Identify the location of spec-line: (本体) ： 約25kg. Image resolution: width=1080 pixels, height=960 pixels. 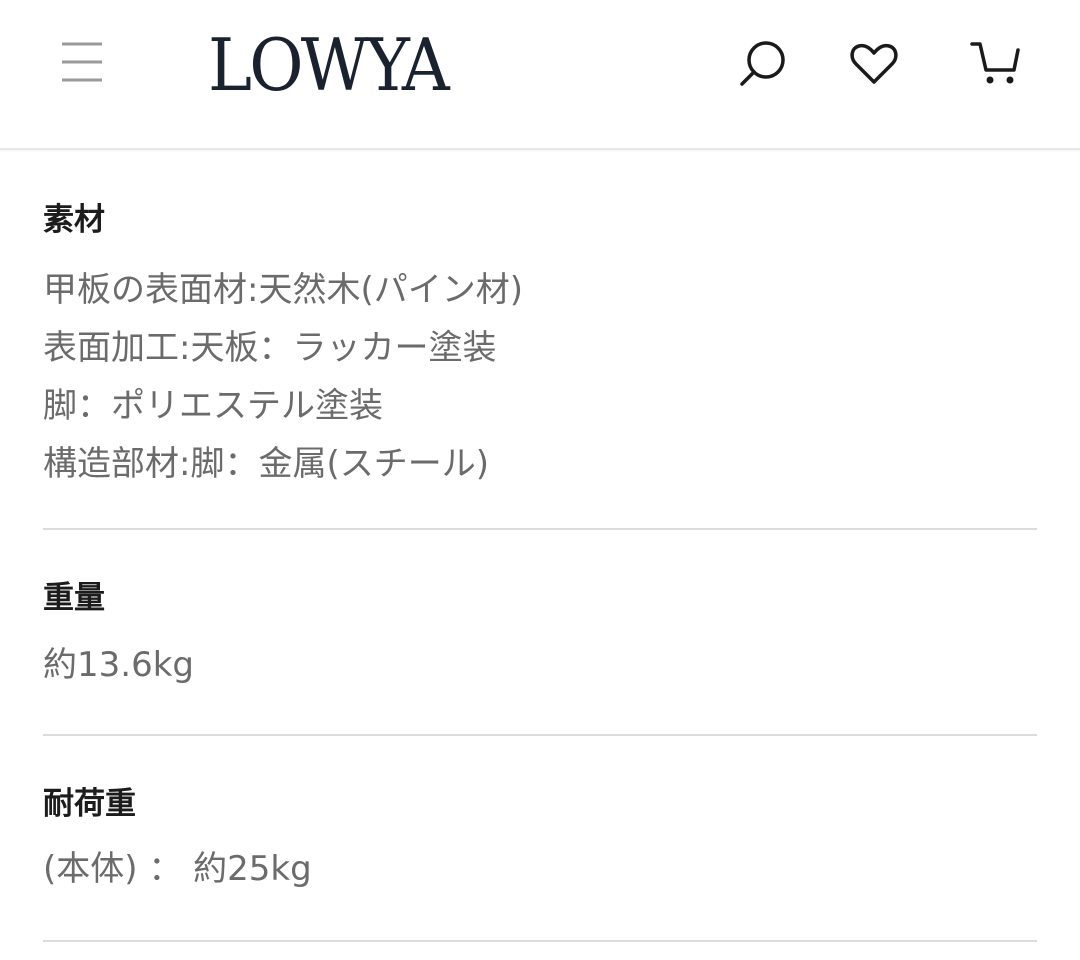
(177, 869).